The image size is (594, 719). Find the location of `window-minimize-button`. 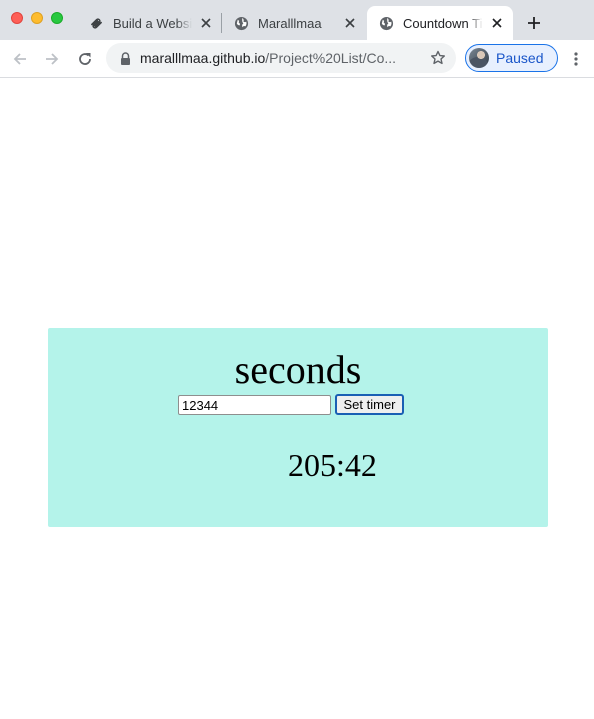

window-minimize-button is located at coordinates (37, 18).